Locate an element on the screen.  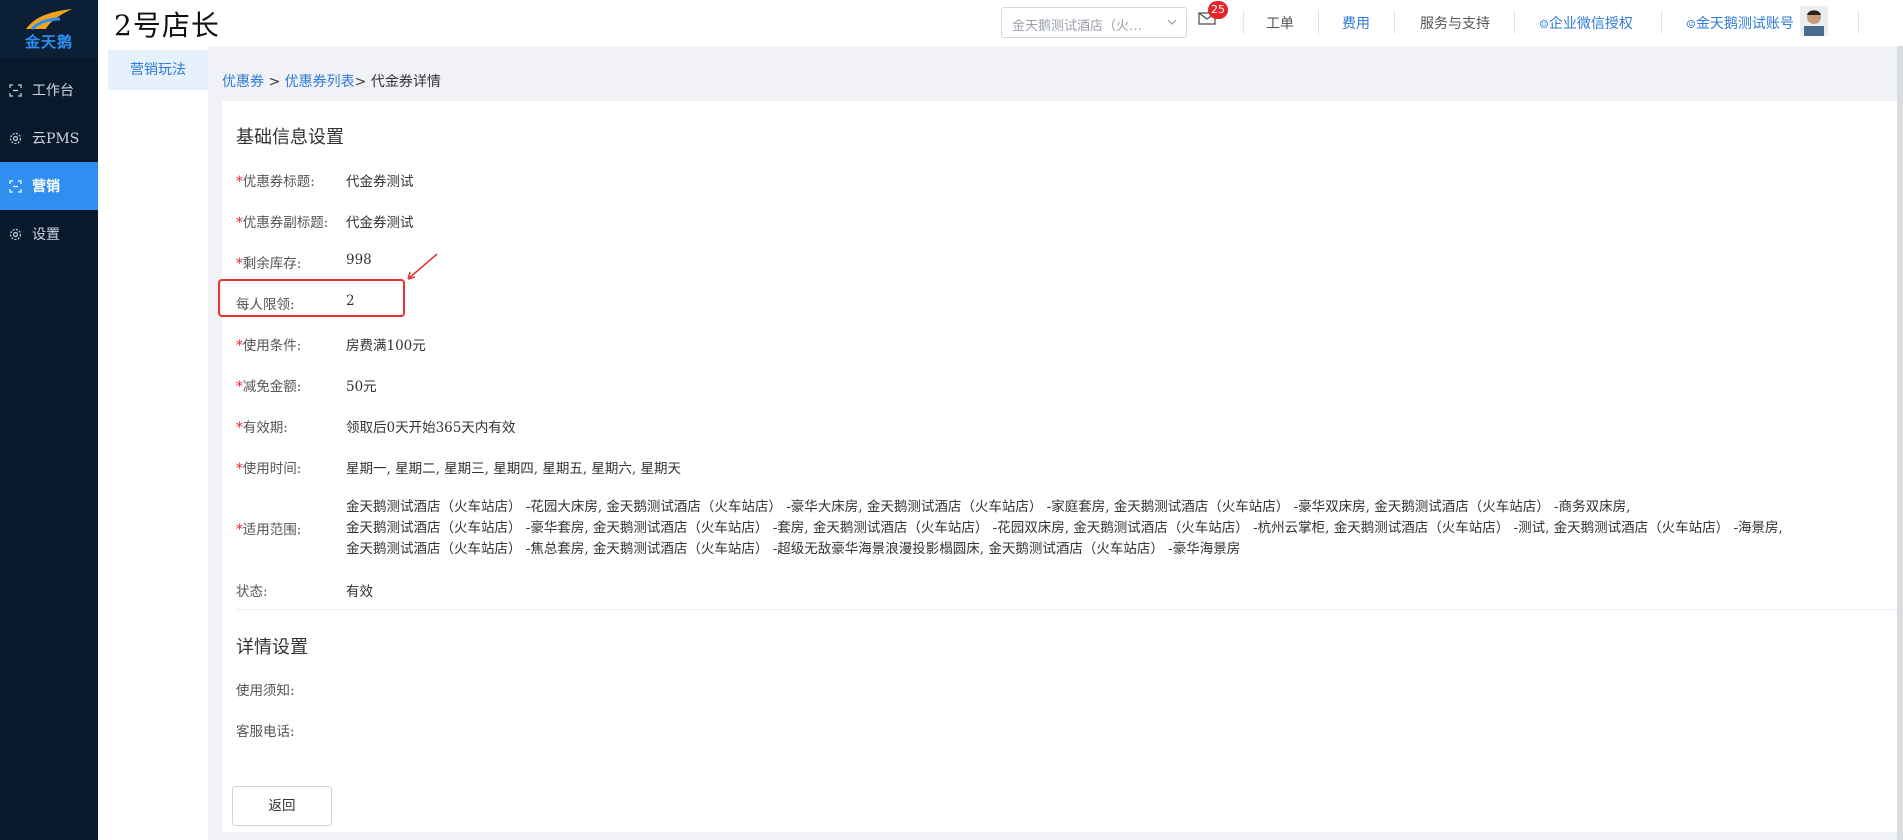
nav-workorder: 工单 is located at coordinates (1280, 23).